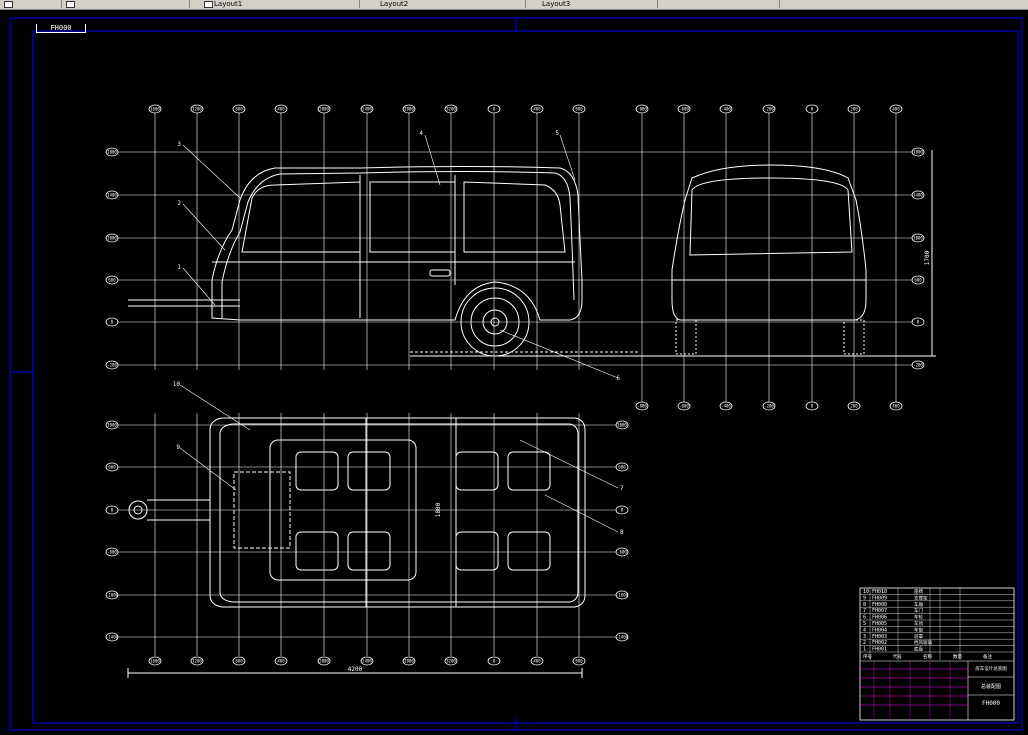 The height and width of the screenshot is (735, 1028). What do you see at coordinates (918, 322) in the screenshot?
I see `bubble-right-4: 0` at bounding box center [918, 322].